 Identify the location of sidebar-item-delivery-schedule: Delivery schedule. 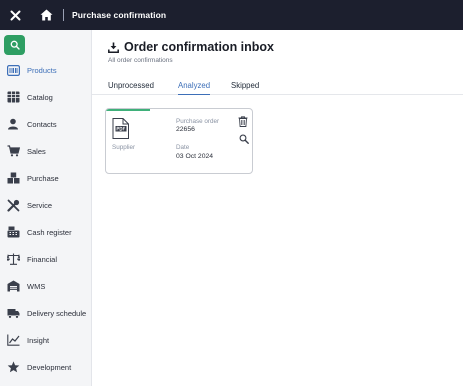
(46, 313).